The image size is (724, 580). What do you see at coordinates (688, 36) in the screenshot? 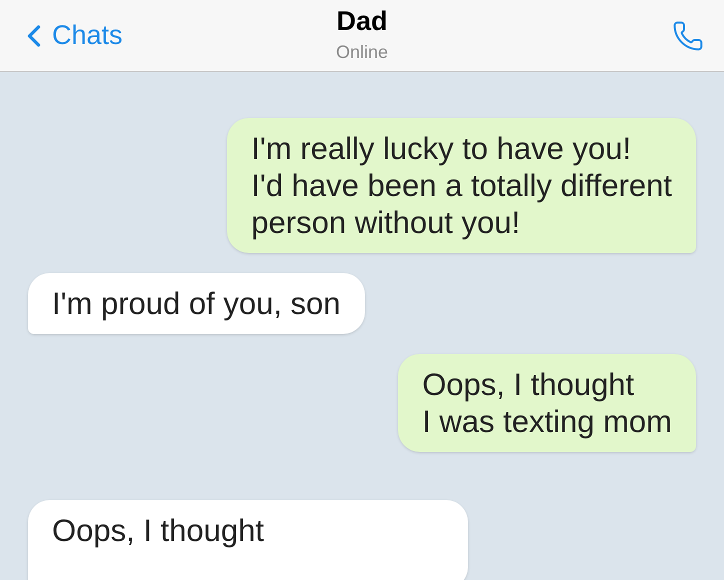
I see `phone-icon` at bounding box center [688, 36].